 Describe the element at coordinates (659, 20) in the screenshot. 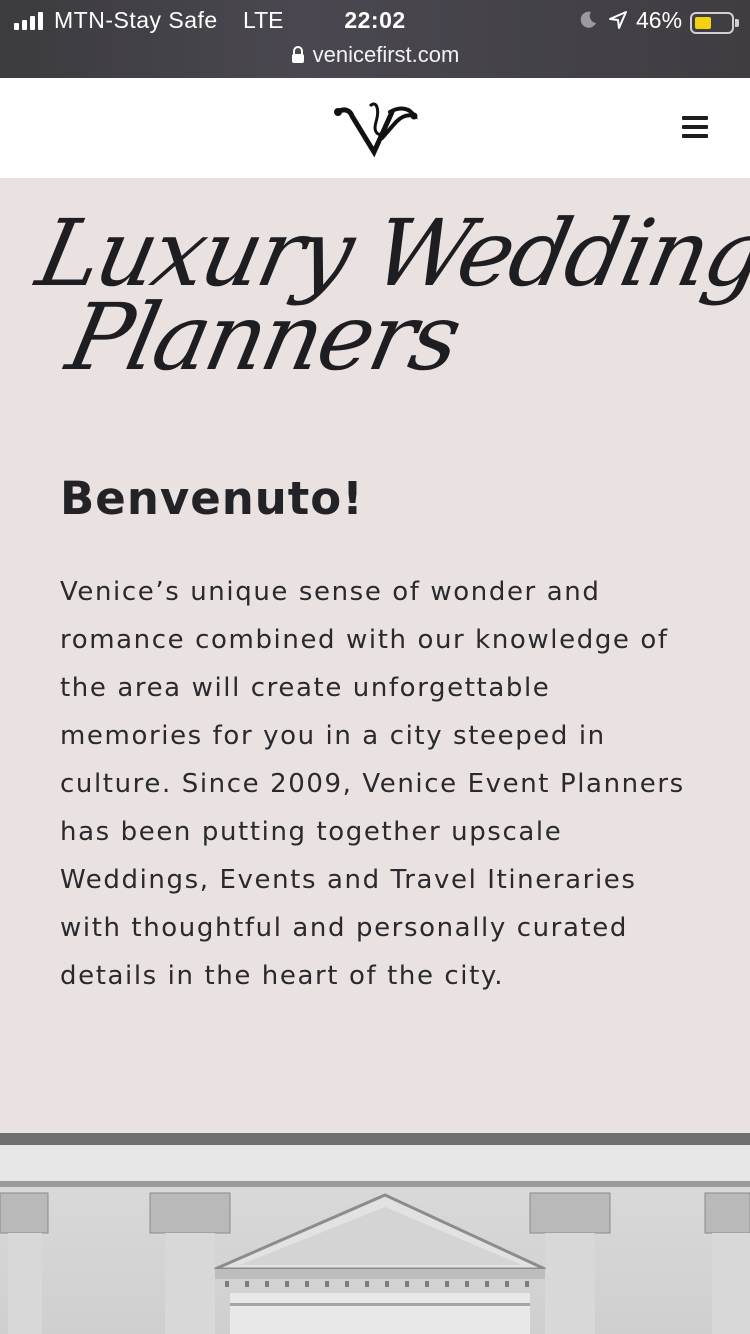

I see `battery-percentage: 46%` at that location.